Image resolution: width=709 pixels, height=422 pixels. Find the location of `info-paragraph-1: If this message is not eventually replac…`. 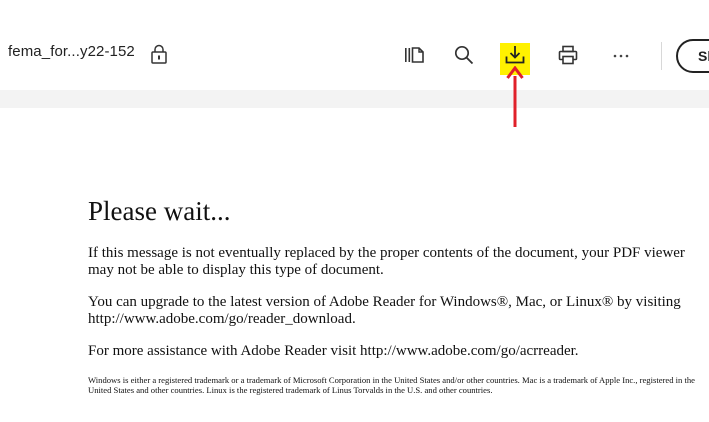

info-paragraph-1: If this message is not eventually replac… is located at coordinates (386, 261).